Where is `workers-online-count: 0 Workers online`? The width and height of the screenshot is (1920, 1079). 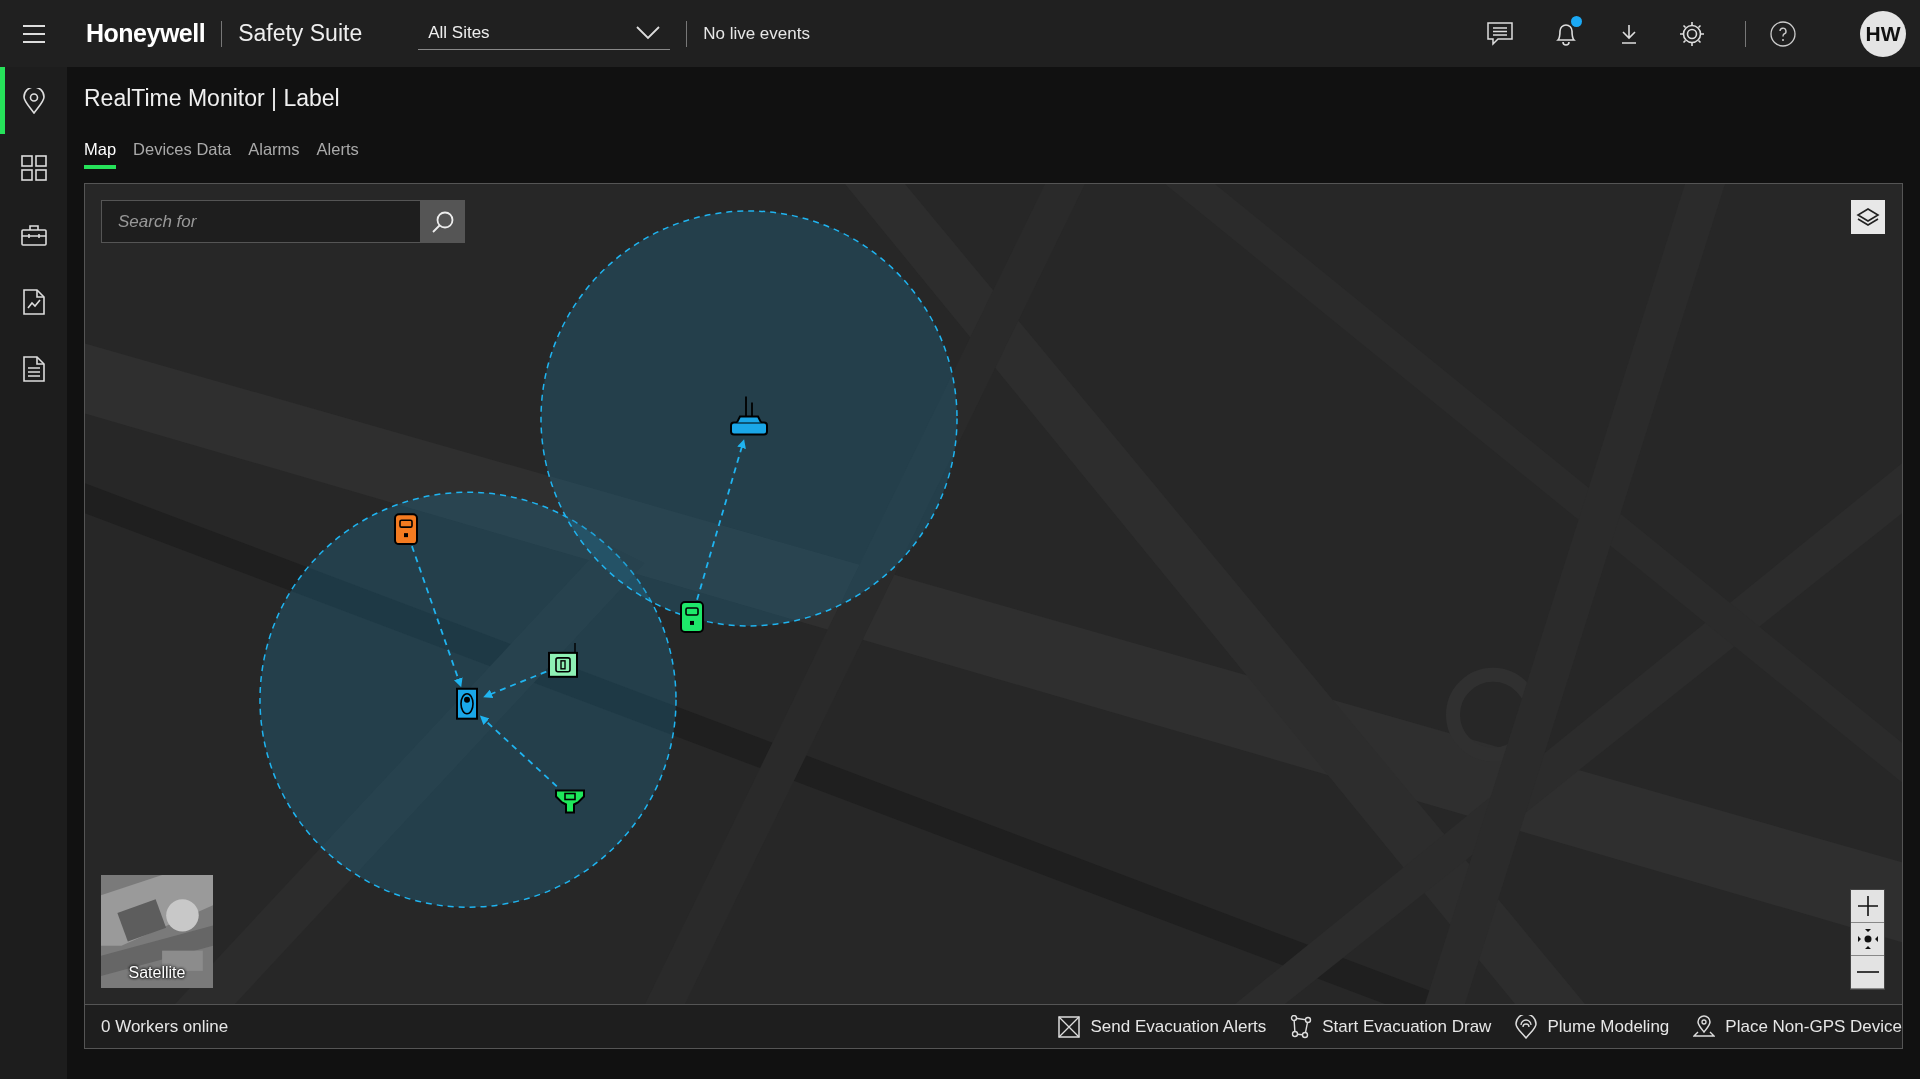 workers-online-count: 0 Workers online is located at coordinates (165, 1026).